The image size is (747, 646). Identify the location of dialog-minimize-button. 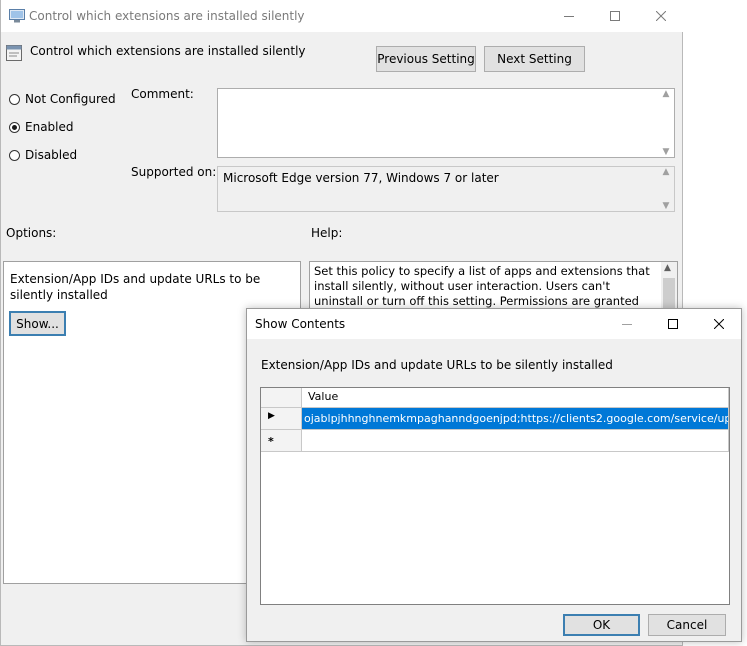
(627, 323).